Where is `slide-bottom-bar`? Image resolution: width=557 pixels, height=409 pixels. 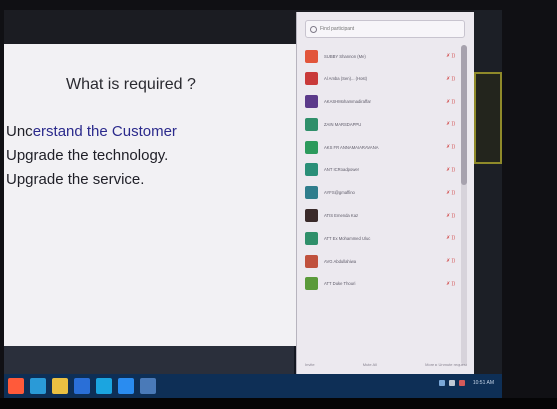 slide-bottom-bar is located at coordinates (149, 360).